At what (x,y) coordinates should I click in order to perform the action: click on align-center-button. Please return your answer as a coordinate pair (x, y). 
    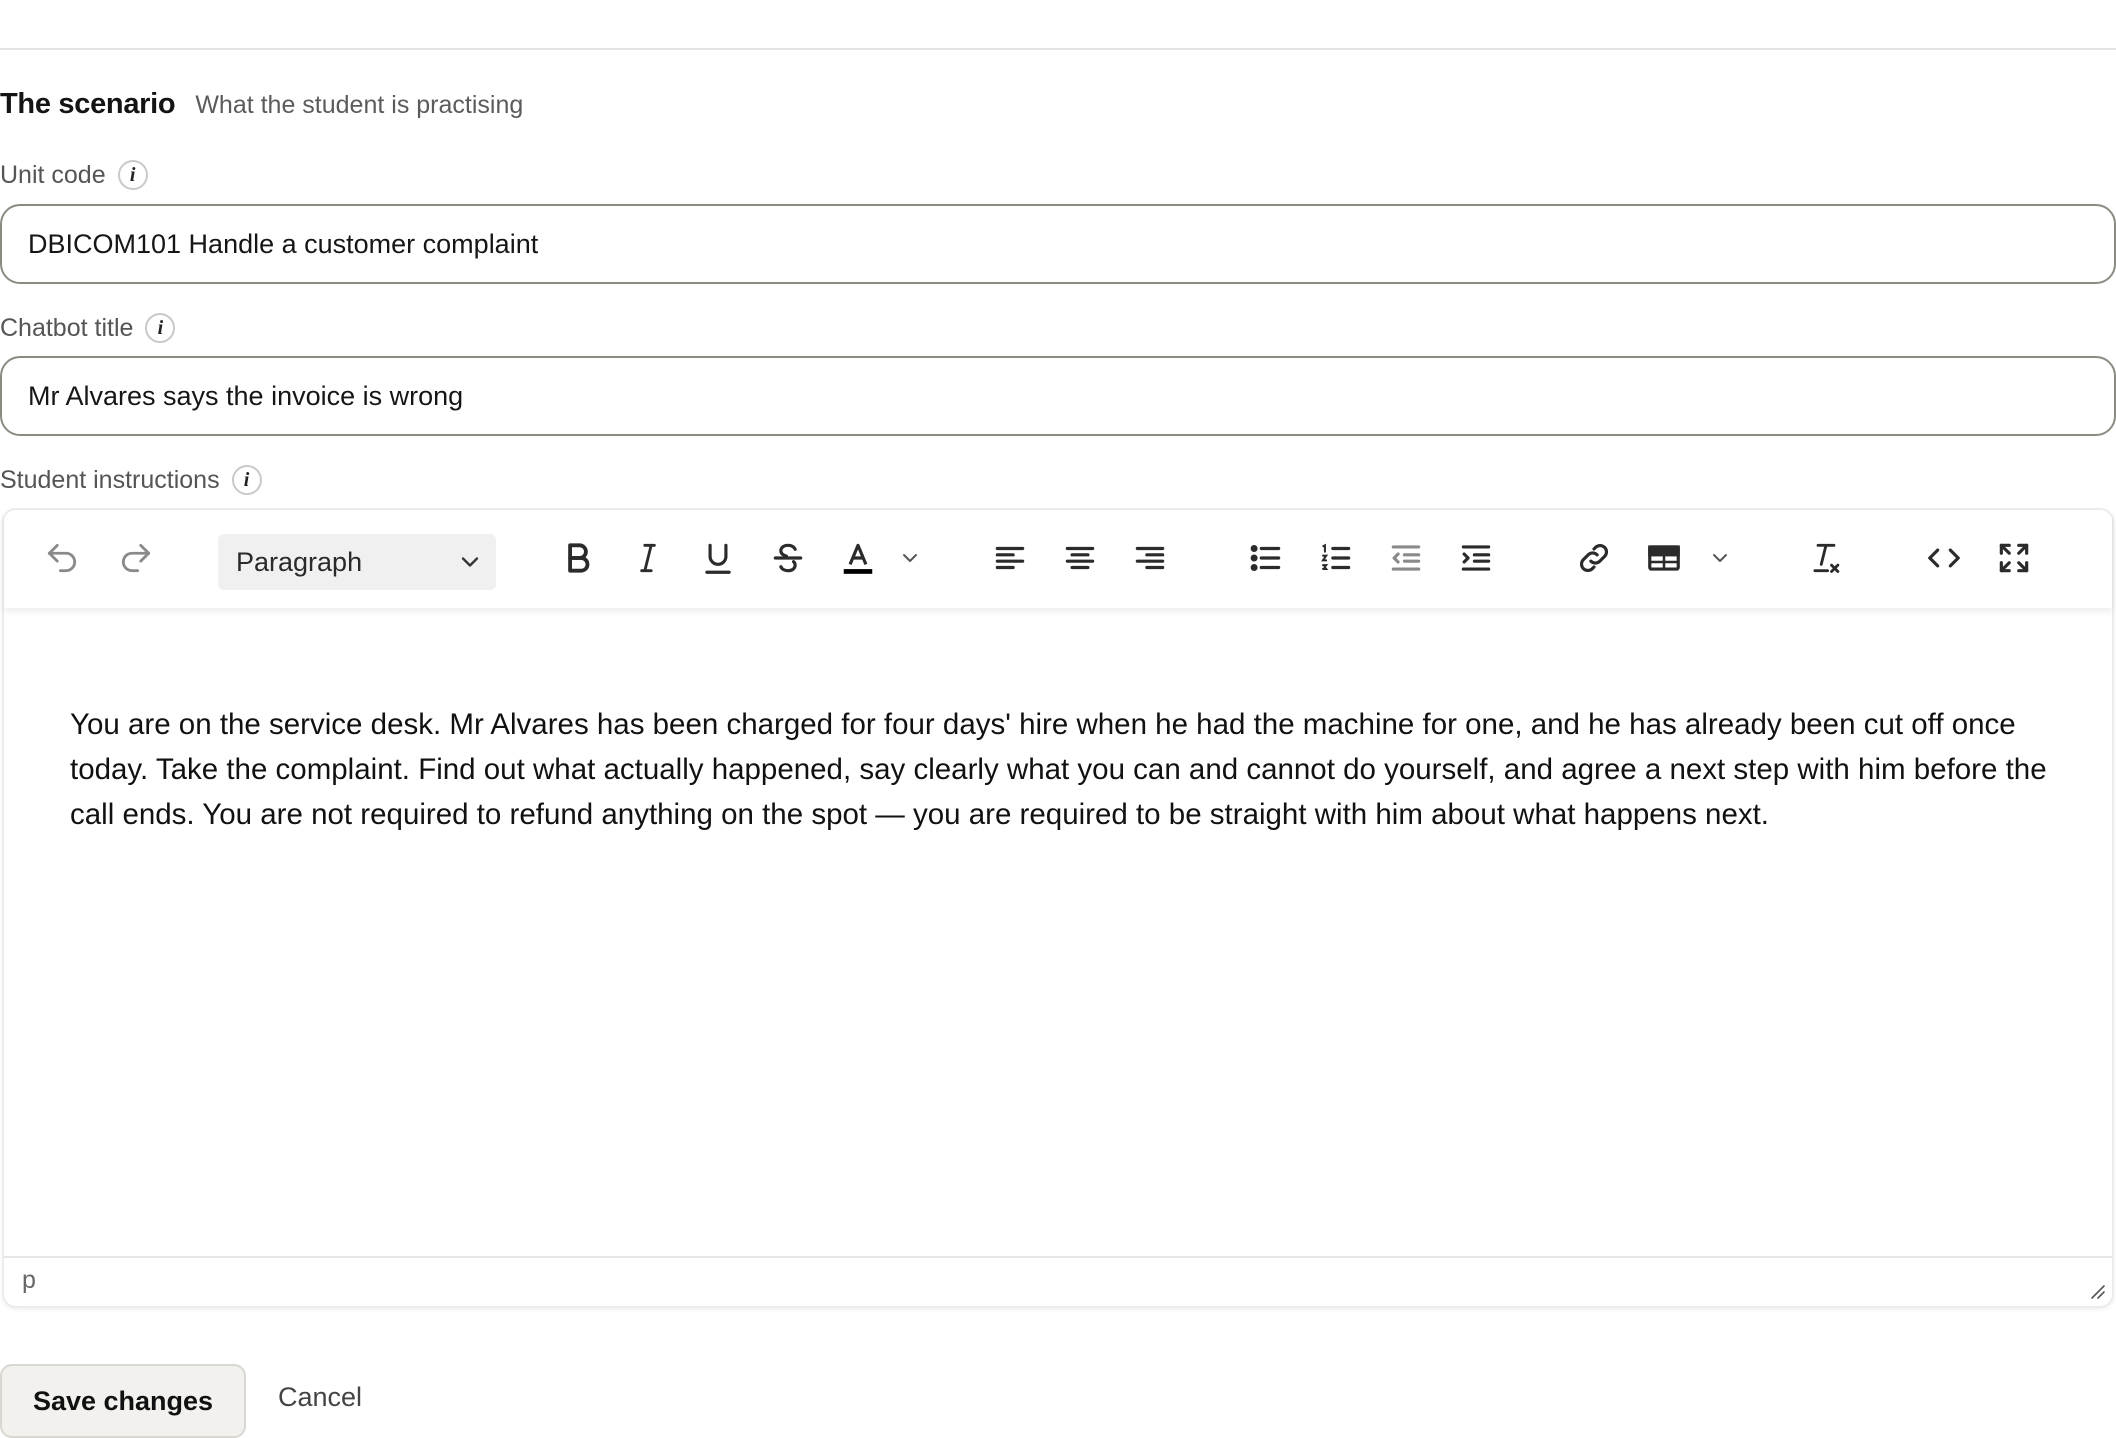
    Looking at the image, I should click on (1080, 558).